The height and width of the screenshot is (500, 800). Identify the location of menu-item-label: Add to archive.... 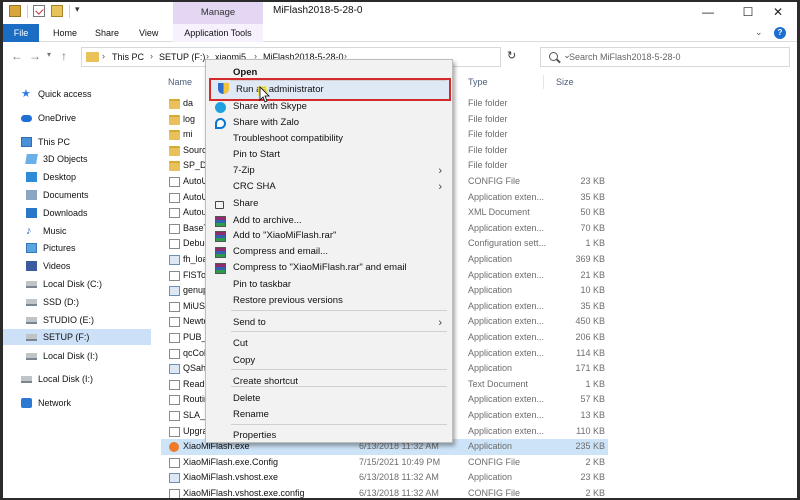
(267, 220).